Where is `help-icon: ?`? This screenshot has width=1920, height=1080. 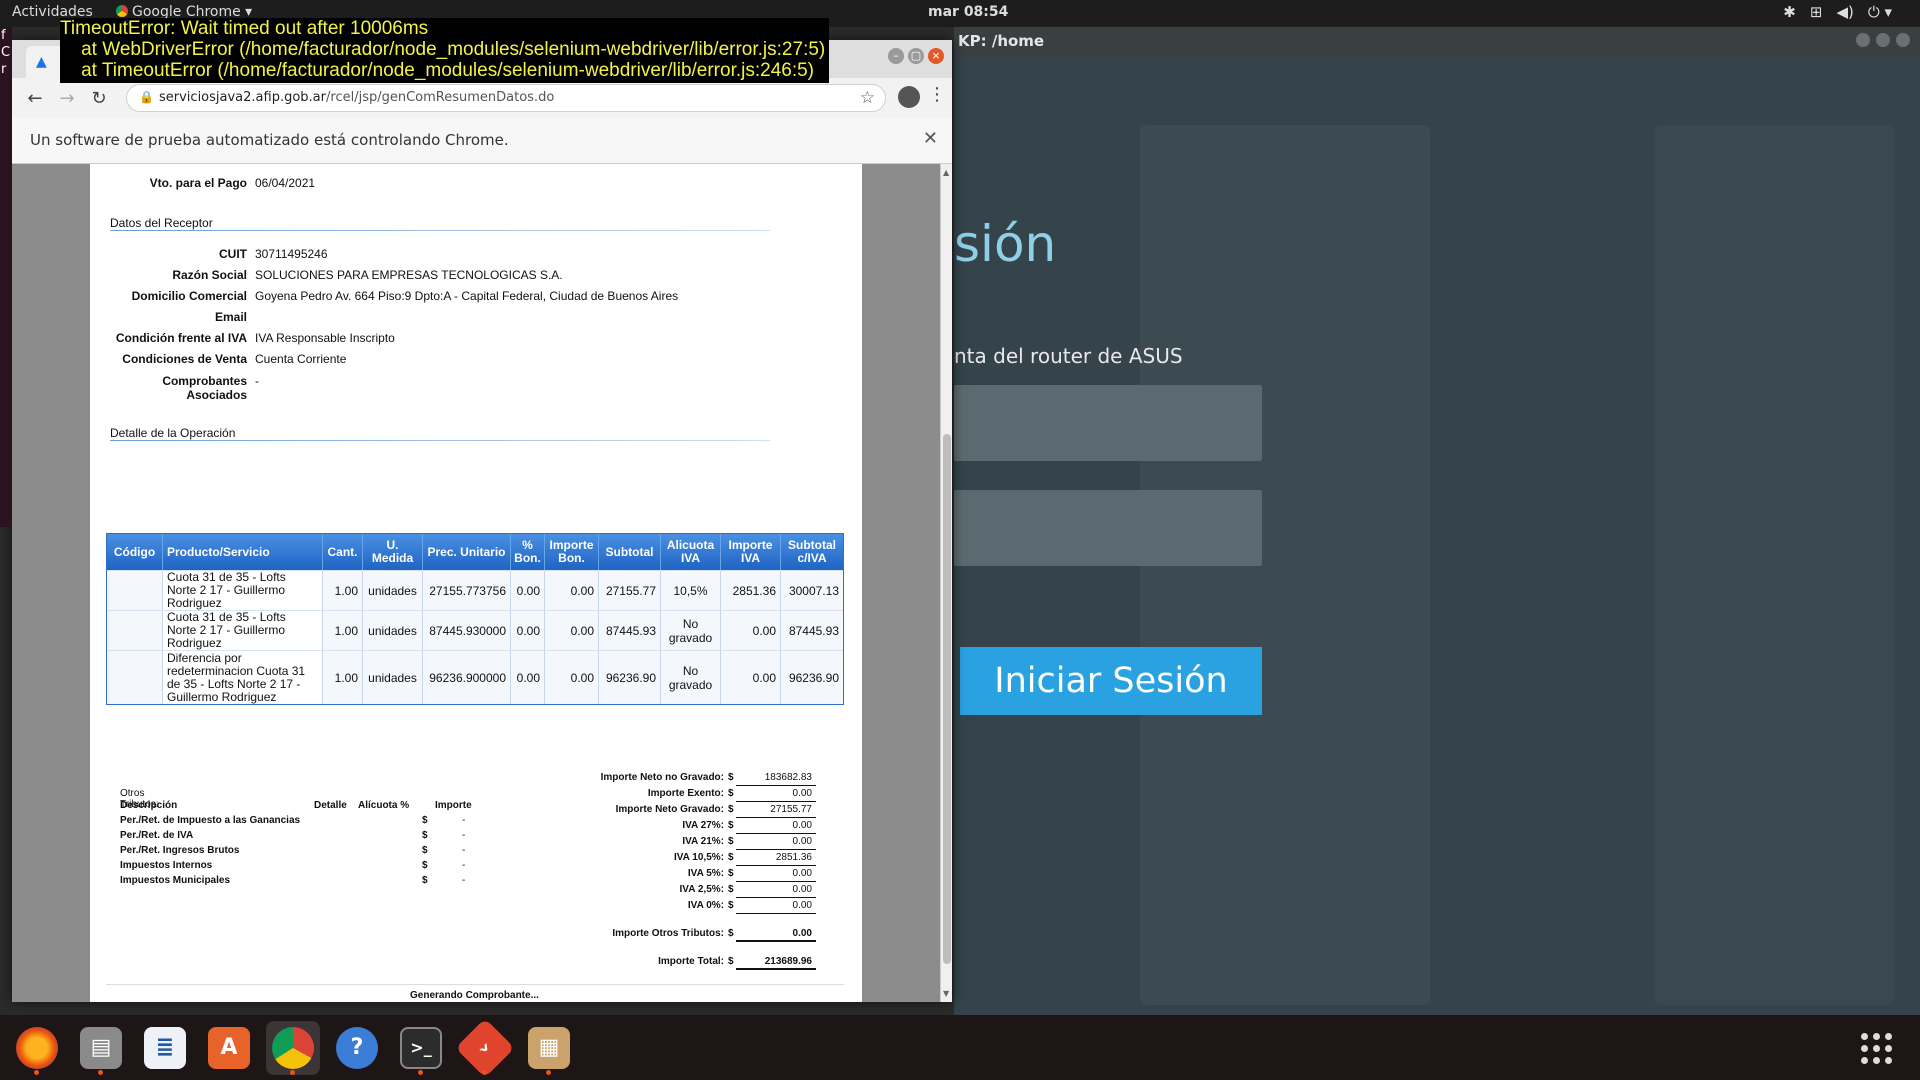
help-icon: ? is located at coordinates (357, 1047).